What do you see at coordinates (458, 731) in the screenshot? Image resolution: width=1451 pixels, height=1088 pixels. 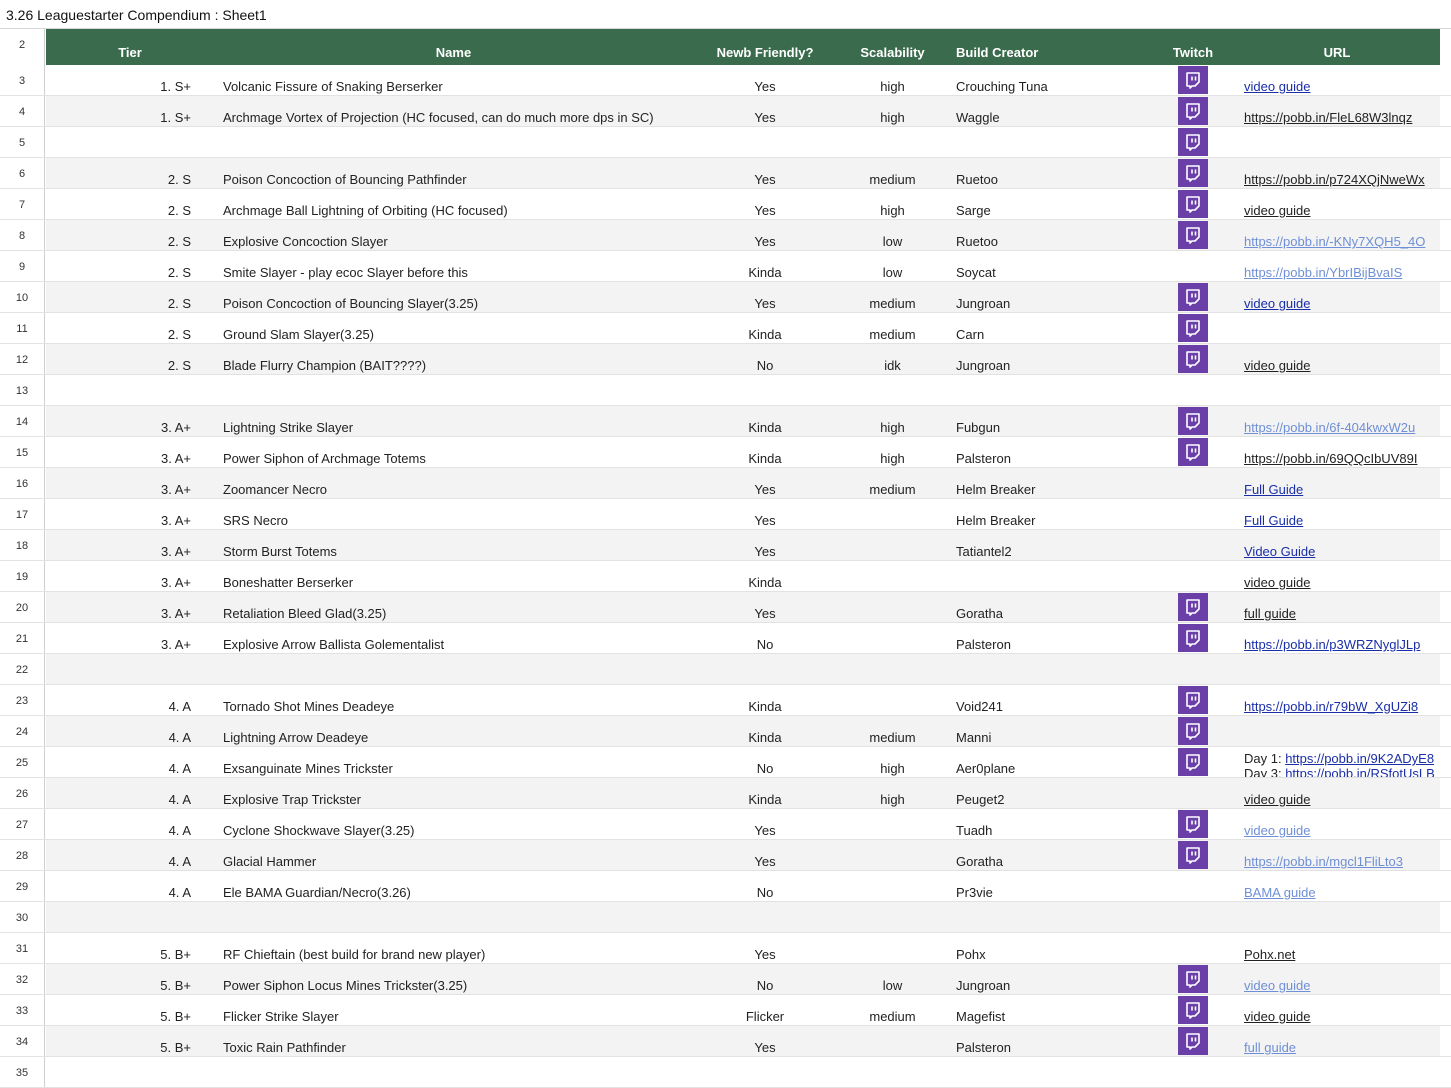 I see `name-cell: Lightning Arrow Deadeye` at bounding box center [458, 731].